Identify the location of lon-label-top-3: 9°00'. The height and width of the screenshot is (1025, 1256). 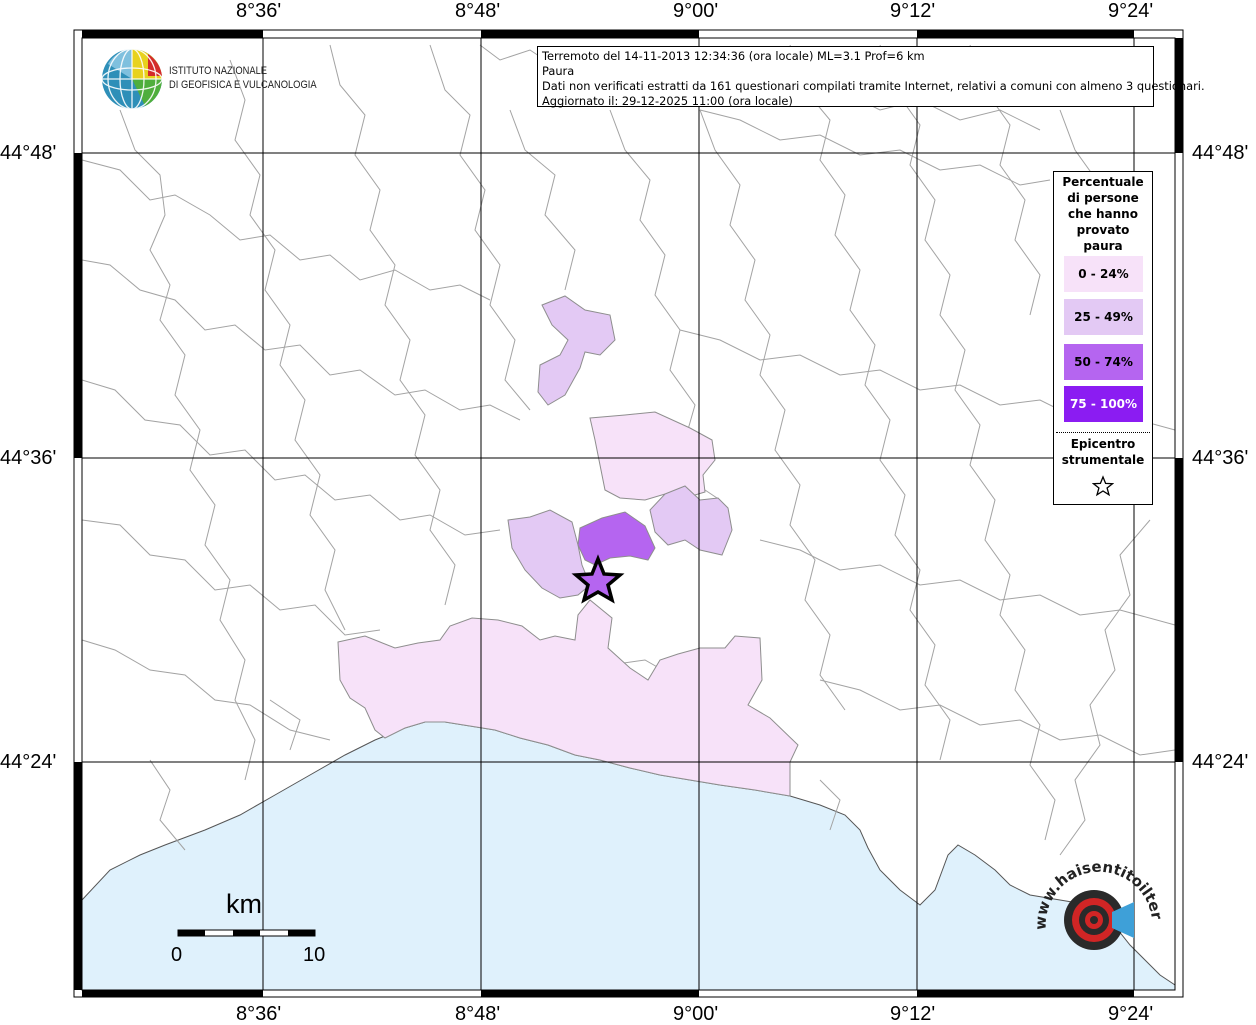
(696, 11).